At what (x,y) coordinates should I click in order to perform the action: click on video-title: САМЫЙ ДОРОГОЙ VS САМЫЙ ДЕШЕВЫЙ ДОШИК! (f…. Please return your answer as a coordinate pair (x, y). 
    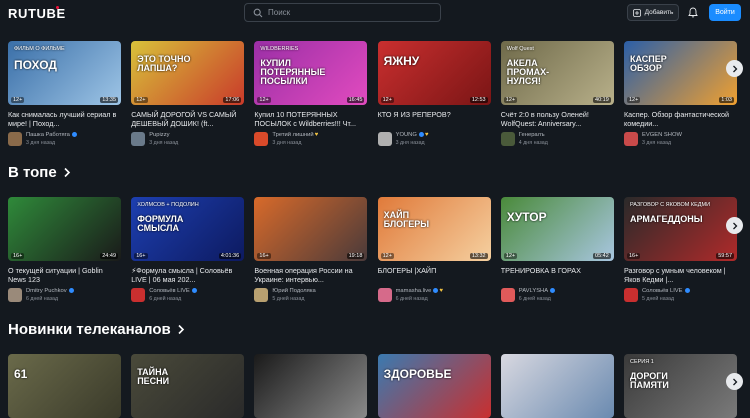
    Looking at the image, I should click on (187, 119).